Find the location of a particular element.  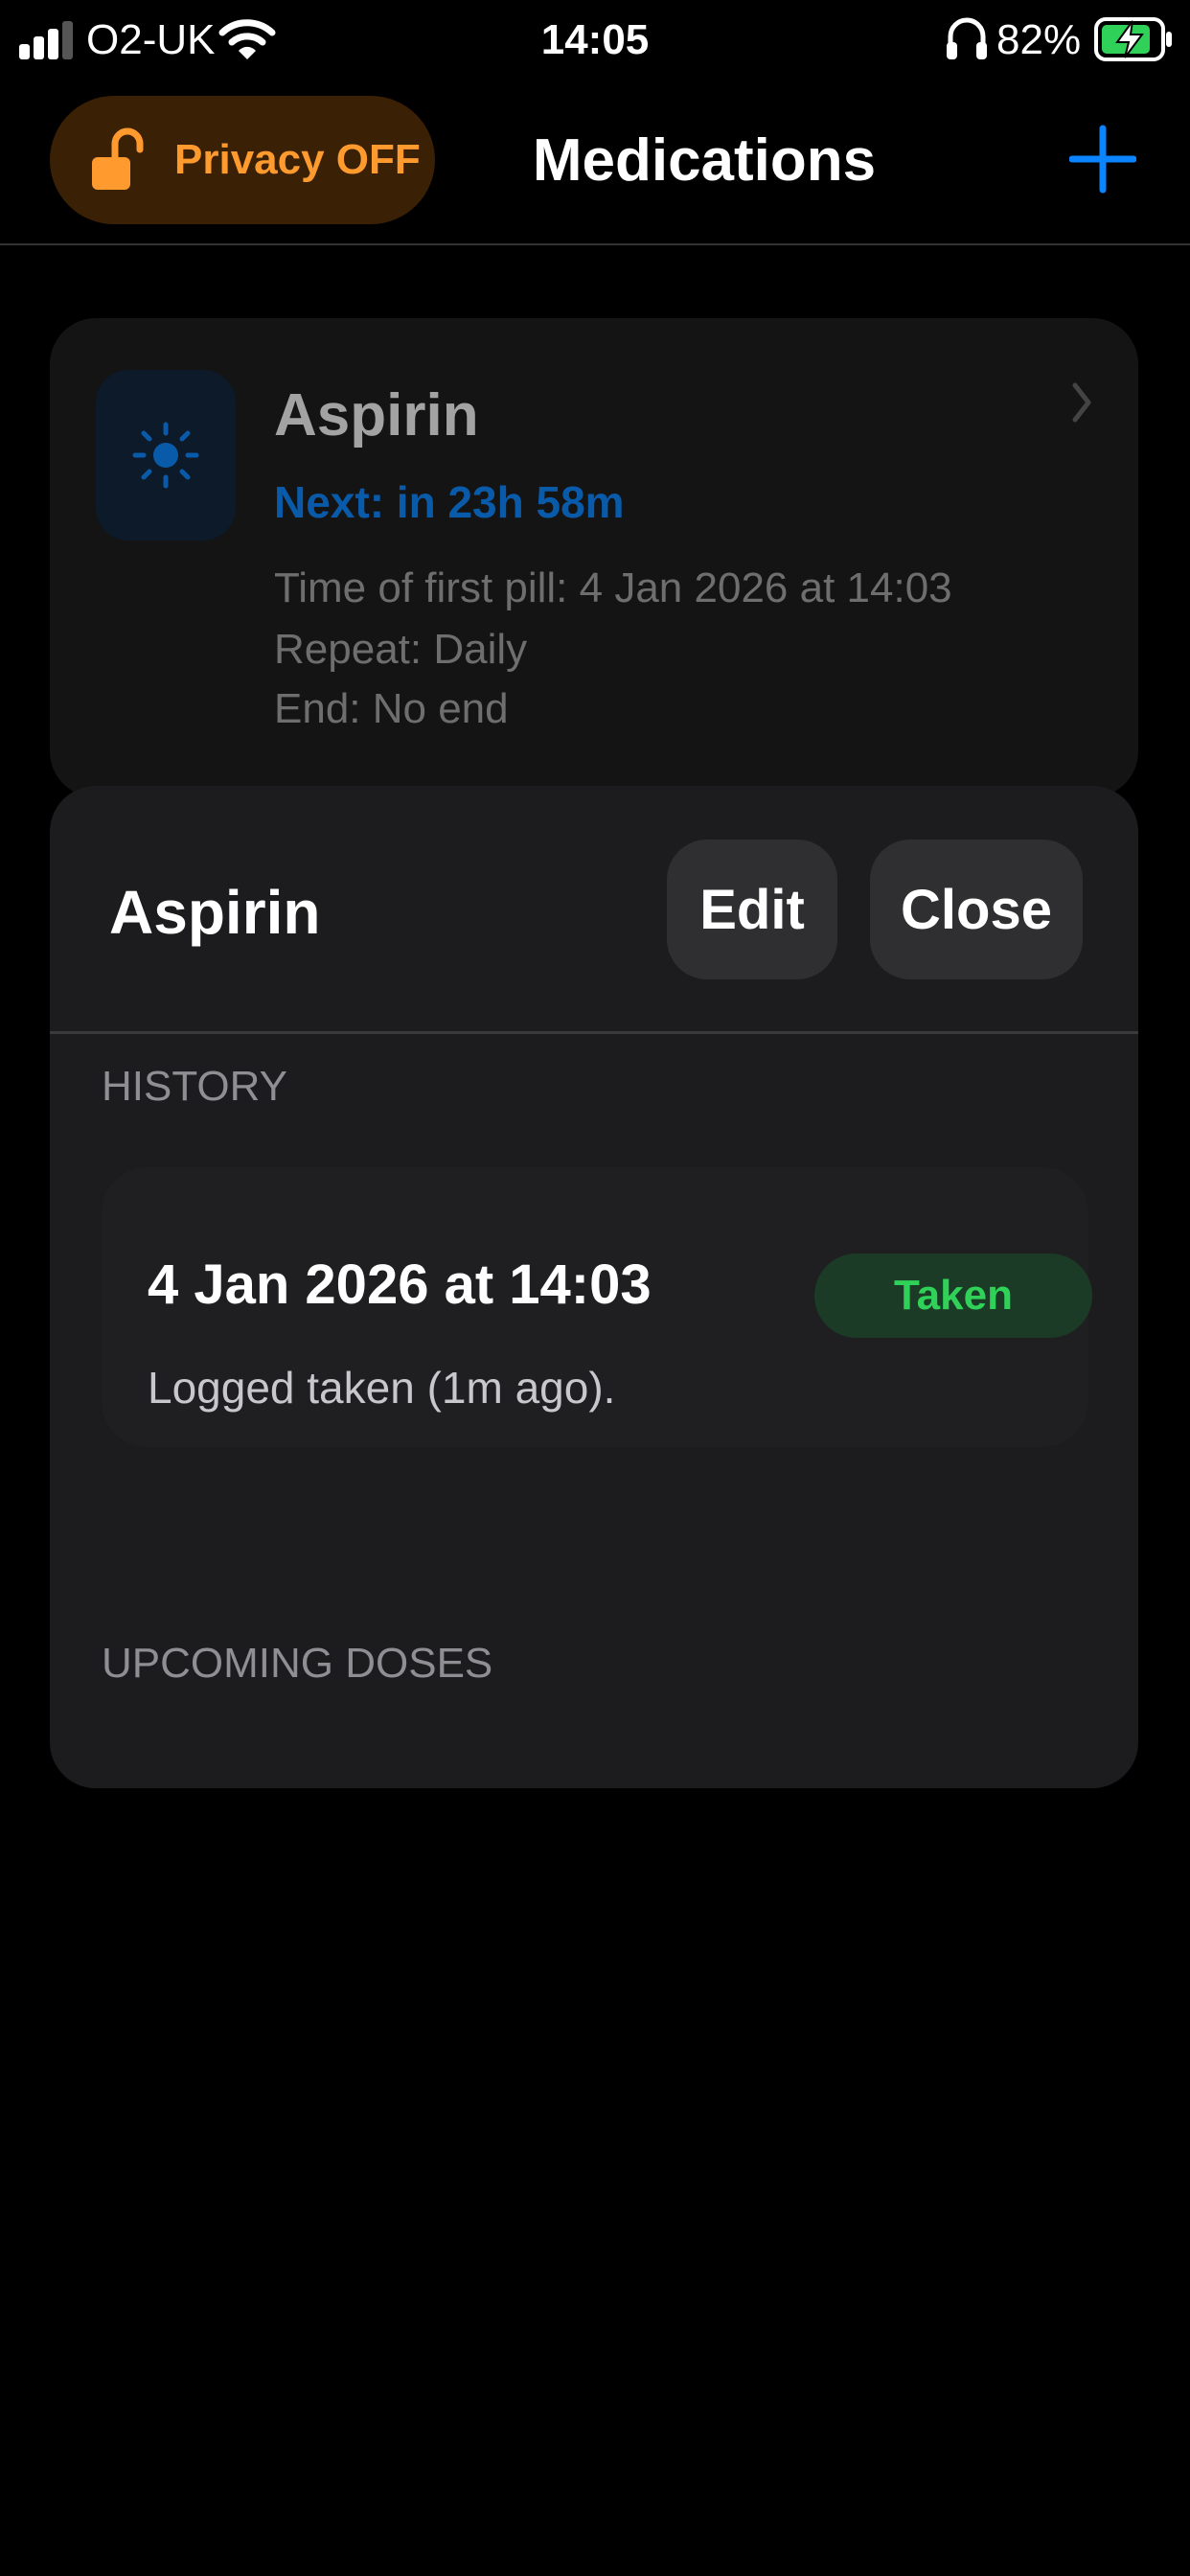

edit-button: Edit is located at coordinates (752, 909).